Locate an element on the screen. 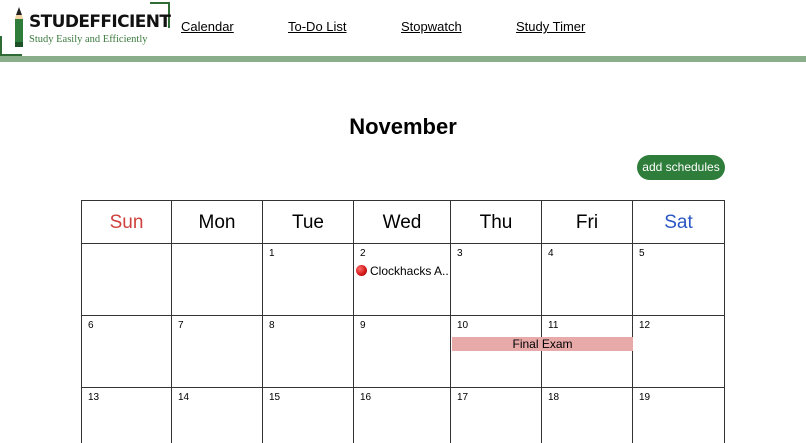  date-number: 13 is located at coordinates (94, 397).